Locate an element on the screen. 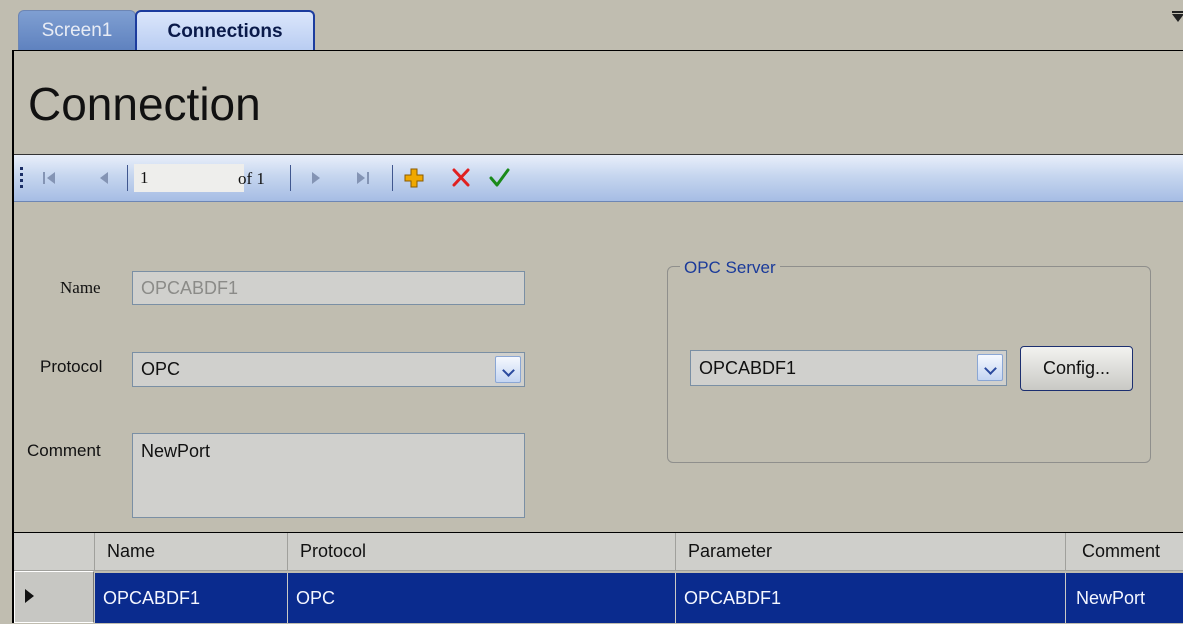 The image size is (1183, 624). save-icon is located at coordinates (499, 178).